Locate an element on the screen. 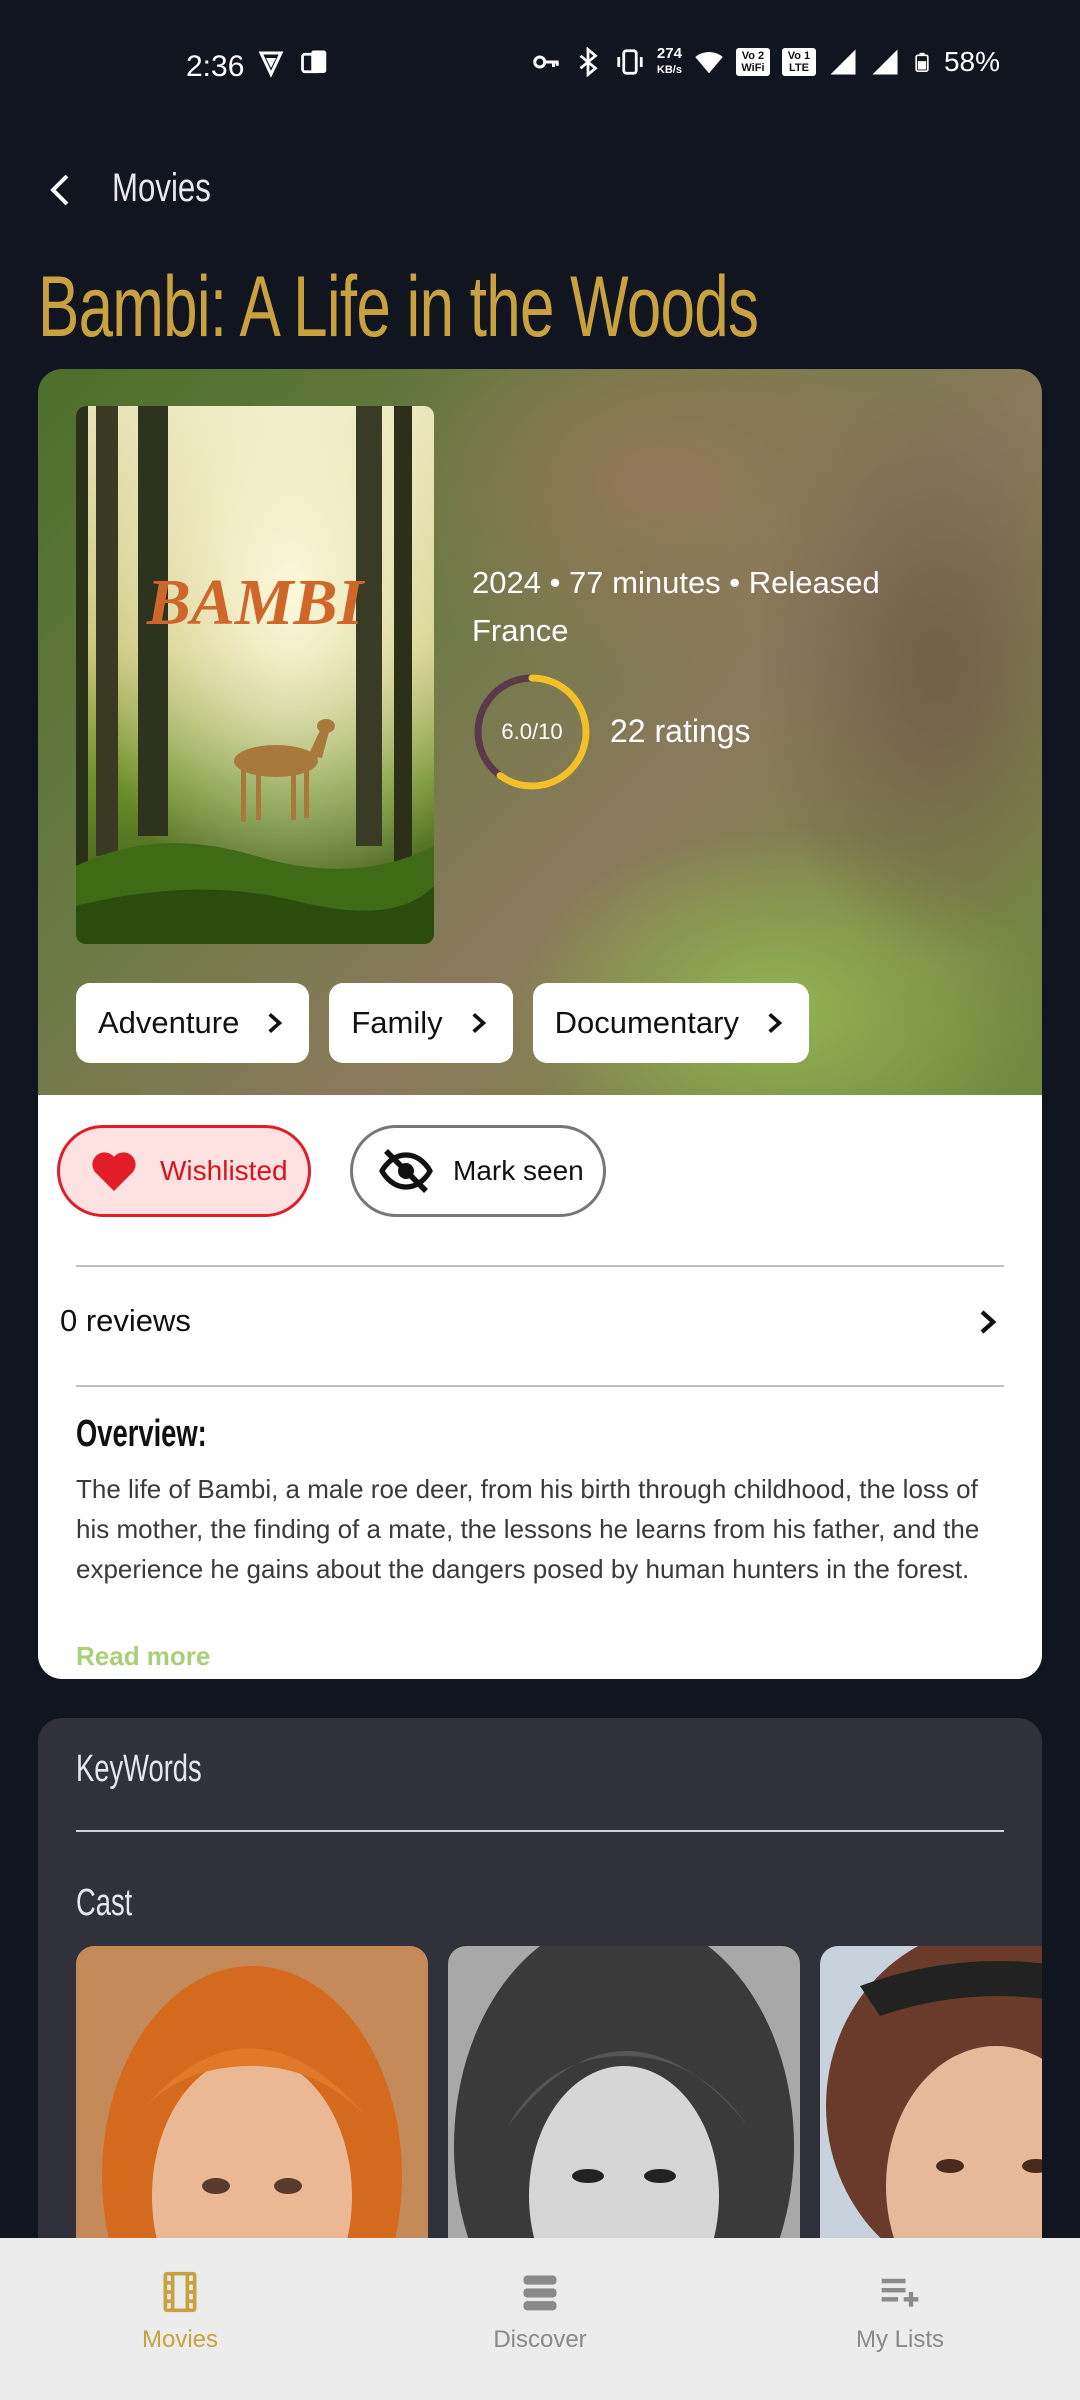 The width and height of the screenshot is (1080, 2400). nav-label: Movies is located at coordinates (180, 2339).